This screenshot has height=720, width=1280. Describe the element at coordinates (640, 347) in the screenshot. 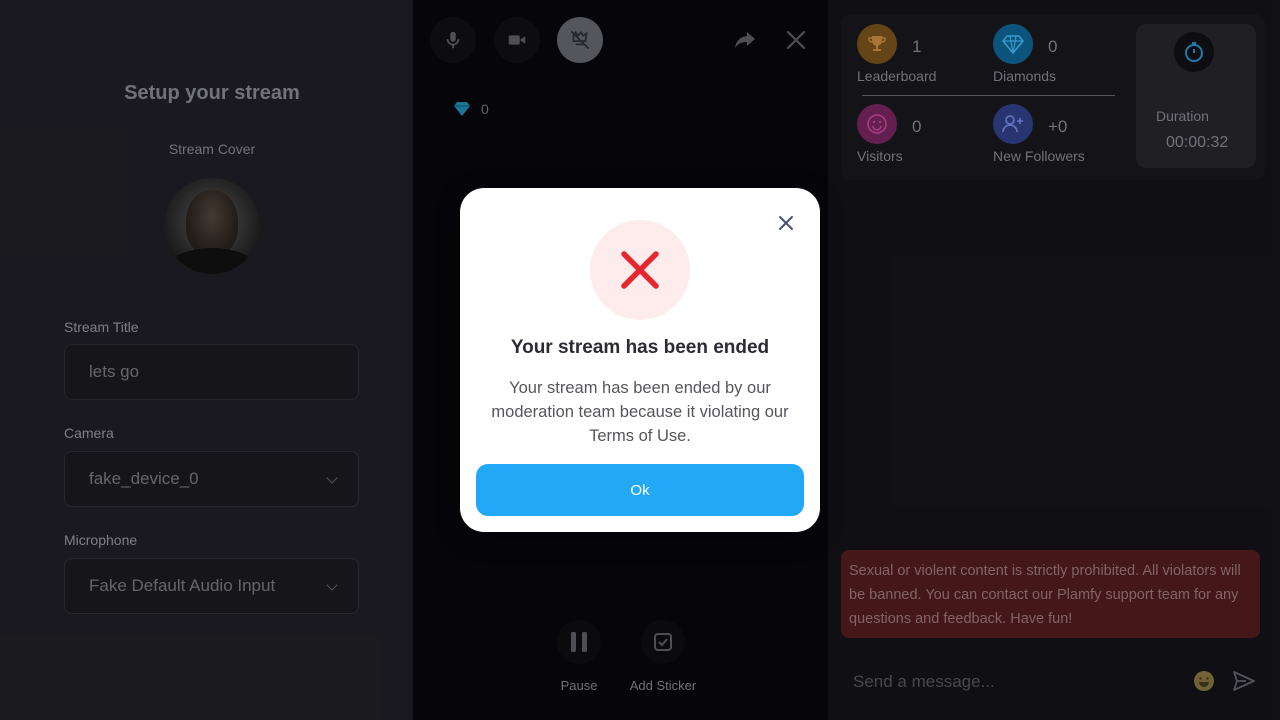

I see `dialog-title: Your stream has been ended` at that location.